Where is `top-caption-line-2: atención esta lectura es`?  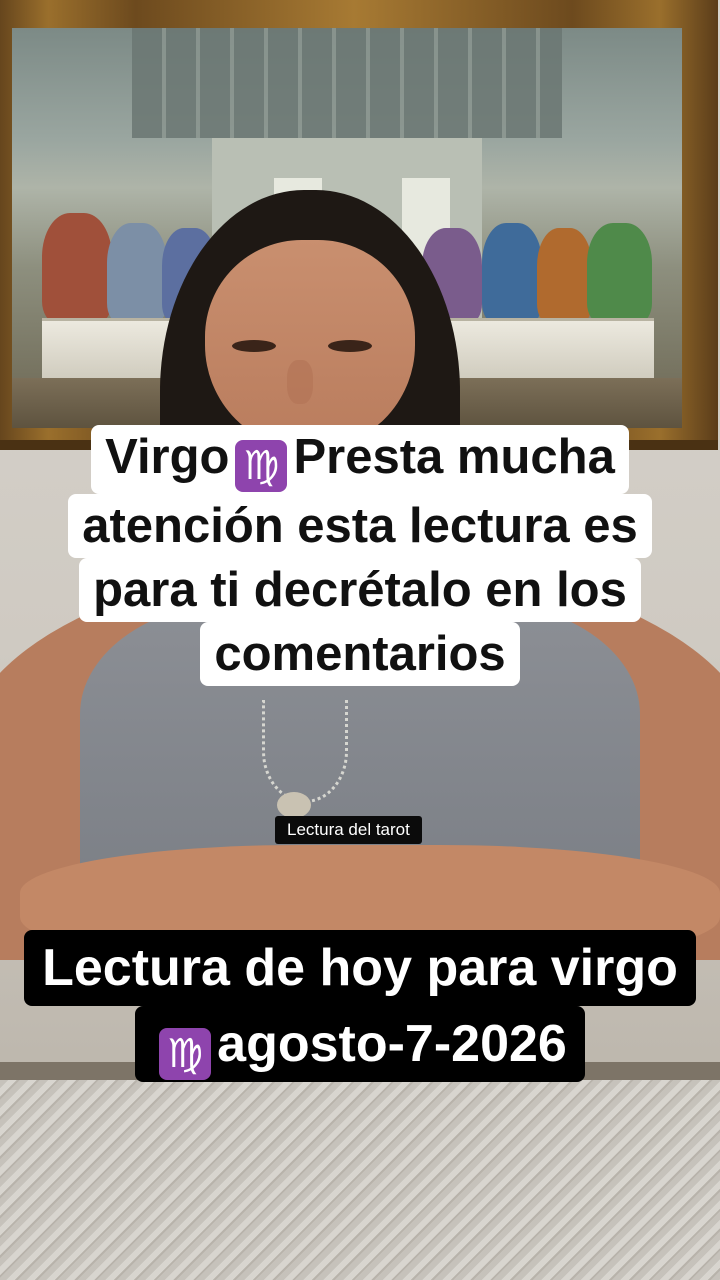
top-caption-line-2: atención esta lectura es is located at coordinates (360, 526).